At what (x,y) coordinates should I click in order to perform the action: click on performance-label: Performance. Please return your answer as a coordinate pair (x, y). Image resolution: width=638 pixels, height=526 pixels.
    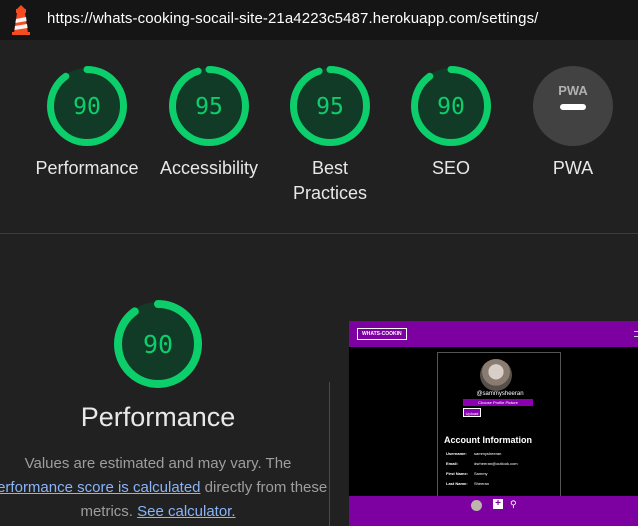
    Looking at the image, I should click on (87, 168).